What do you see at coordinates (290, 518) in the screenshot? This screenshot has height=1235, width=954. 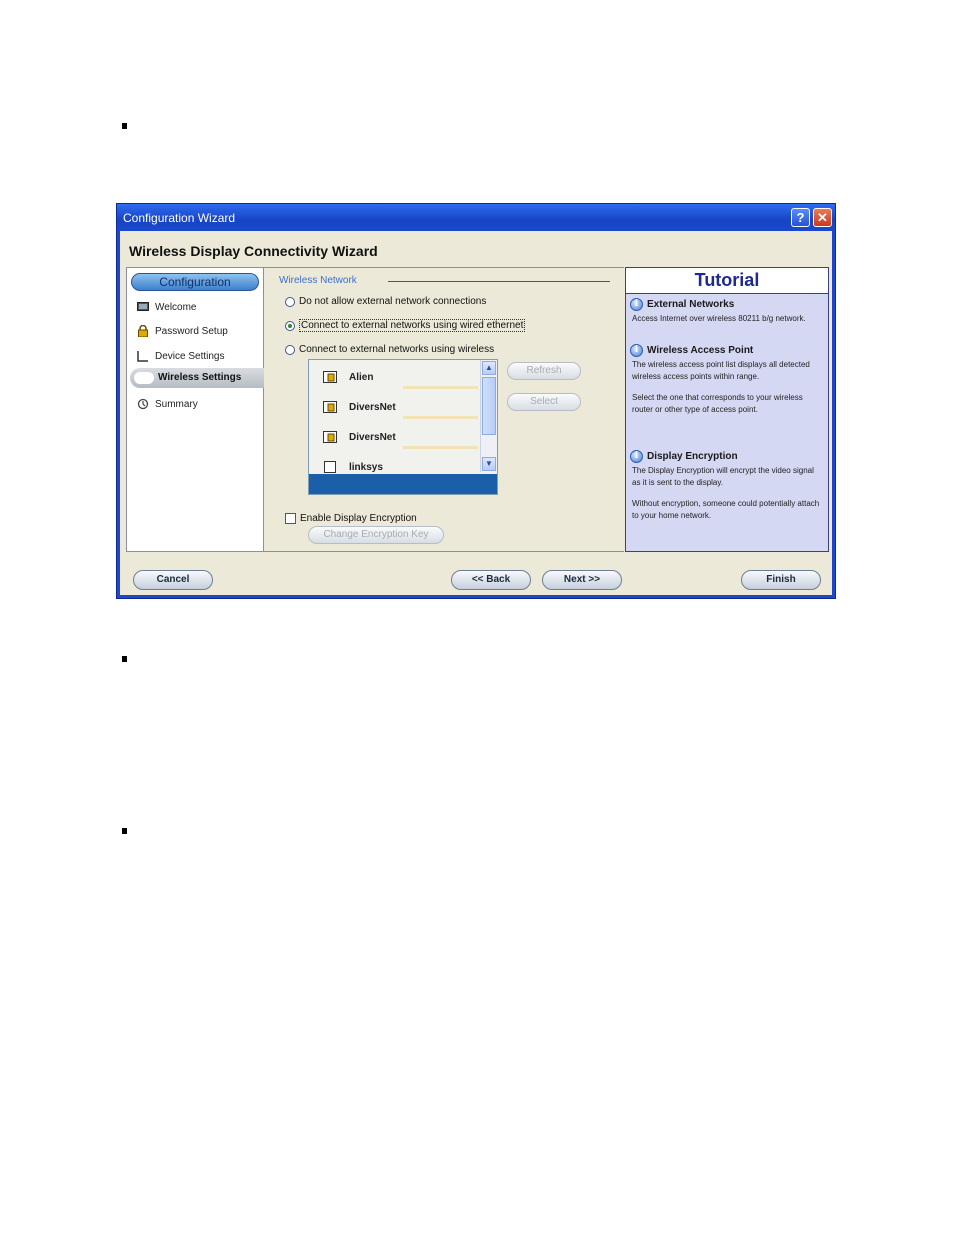 I see `encryption-checkbox` at bounding box center [290, 518].